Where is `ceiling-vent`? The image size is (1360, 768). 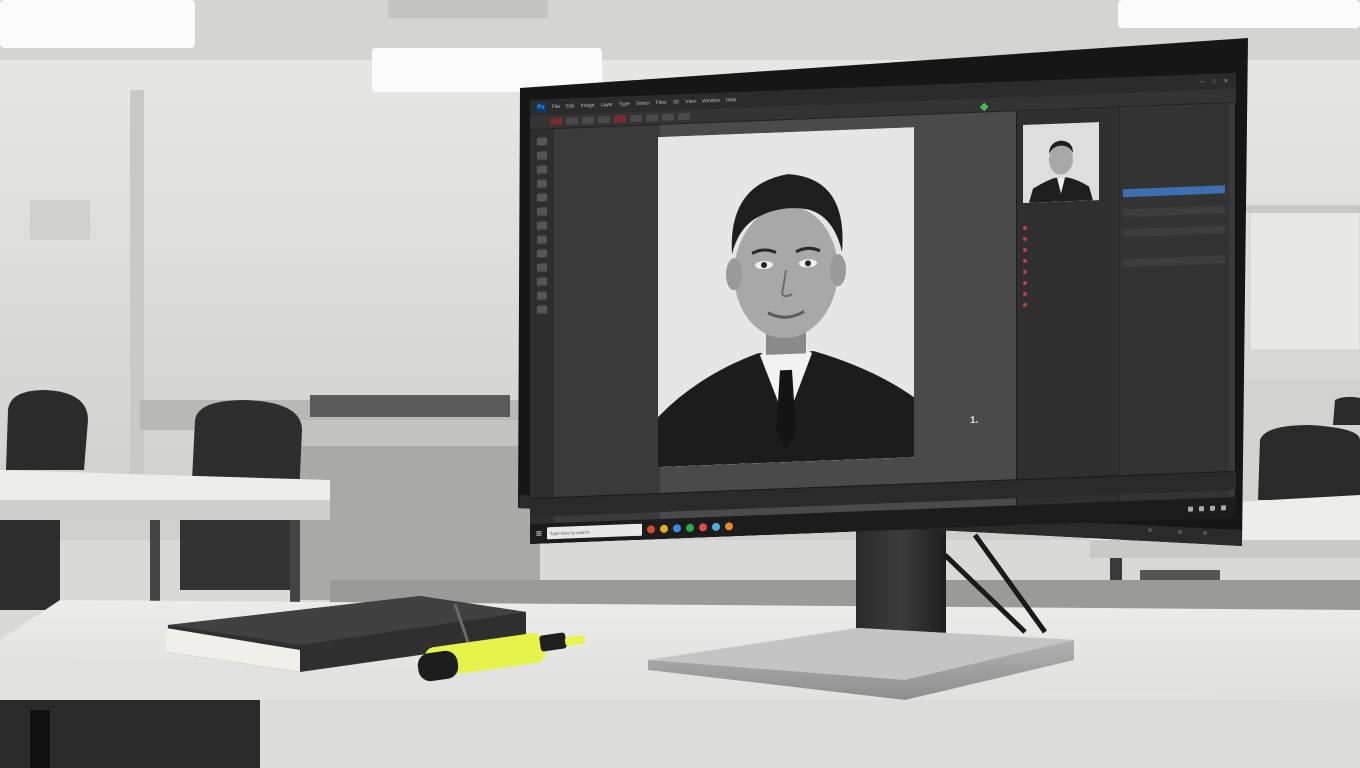 ceiling-vent is located at coordinates (468, 9).